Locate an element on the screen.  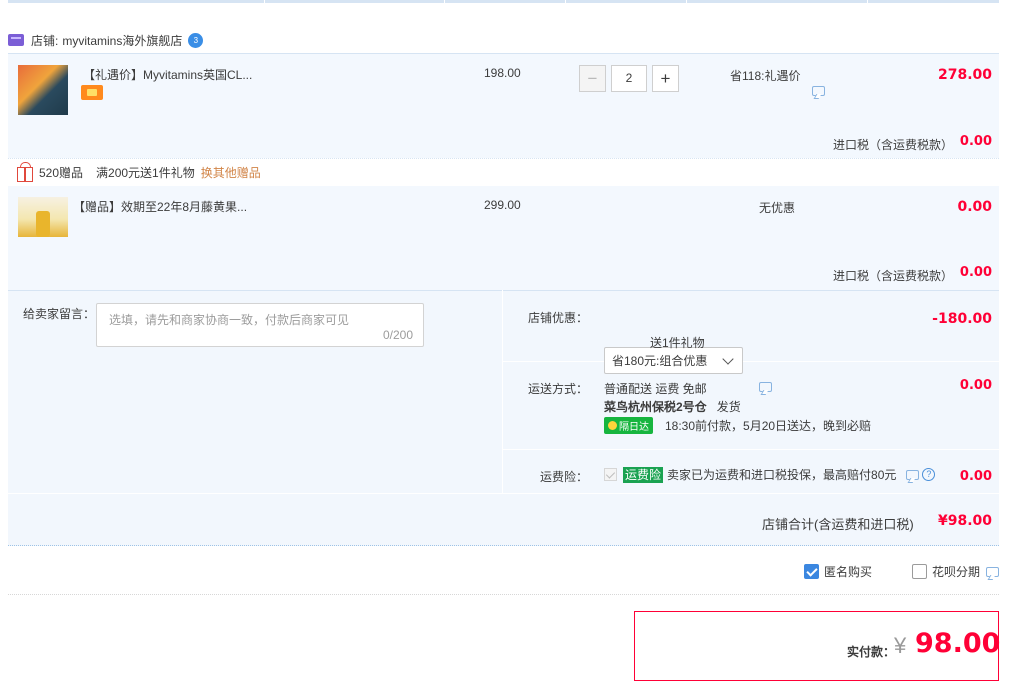
installment-option: 花呗分期 is located at coordinates (956, 571).